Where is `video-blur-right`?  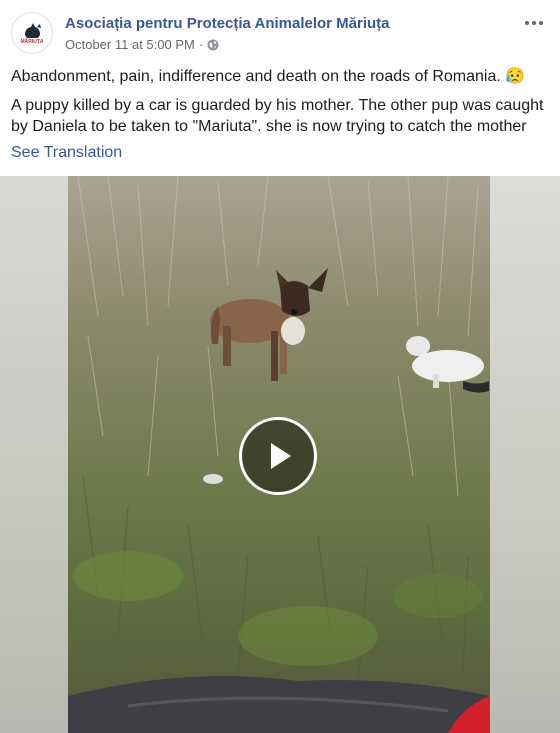
video-blur-right is located at coordinates (525, 454).